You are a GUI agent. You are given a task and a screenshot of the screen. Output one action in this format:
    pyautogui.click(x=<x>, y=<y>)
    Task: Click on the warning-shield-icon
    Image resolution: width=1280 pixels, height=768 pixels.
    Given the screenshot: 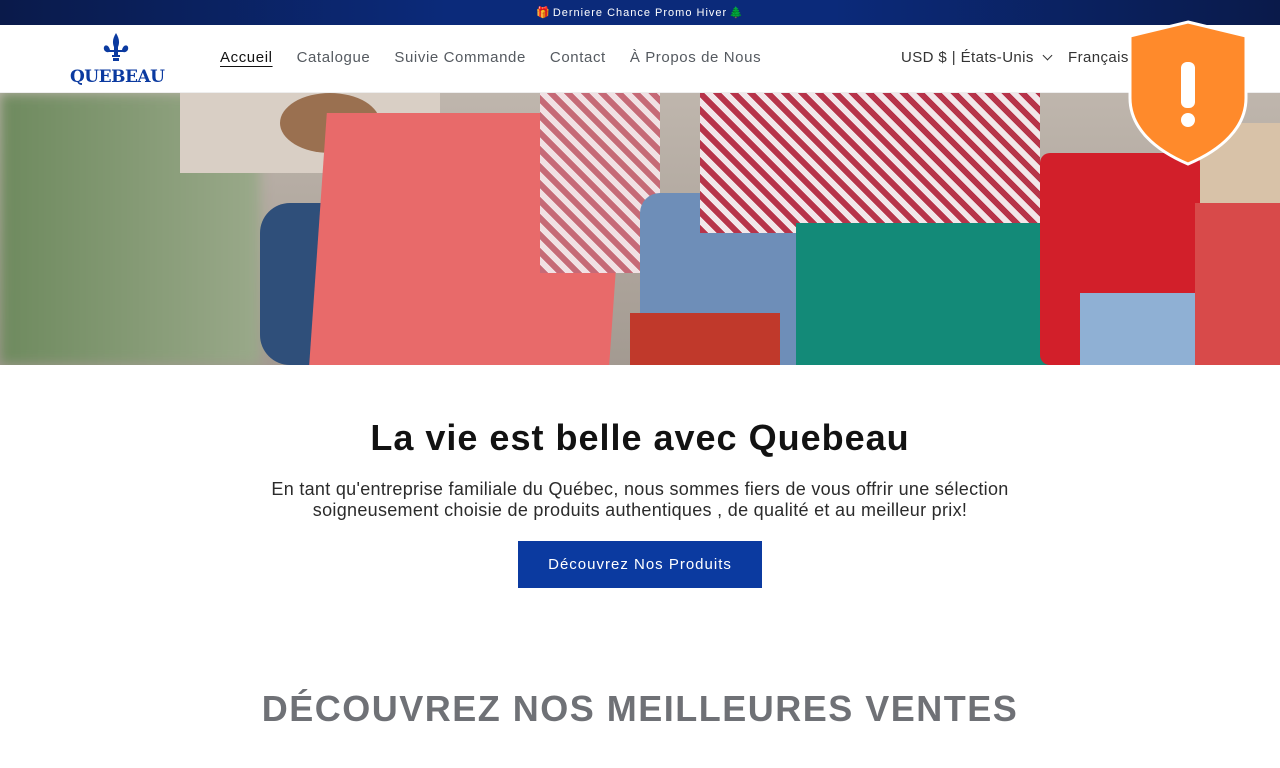 What is the action you would take?
    pyautogui.click(x=1188, y=93)
    